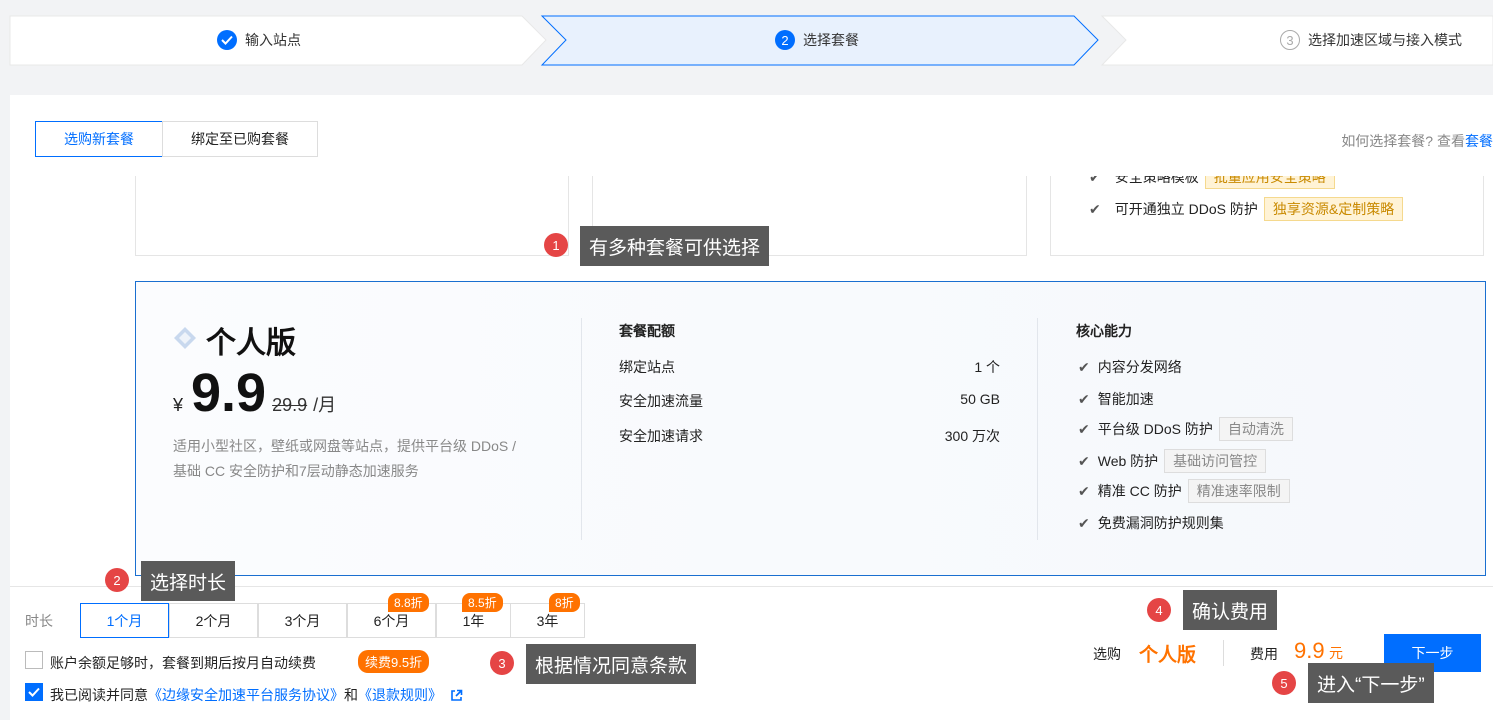 The width and height of the screenshot is (1493, 720). I want to click on step-1-label: 输入站点, so click(273, 40).